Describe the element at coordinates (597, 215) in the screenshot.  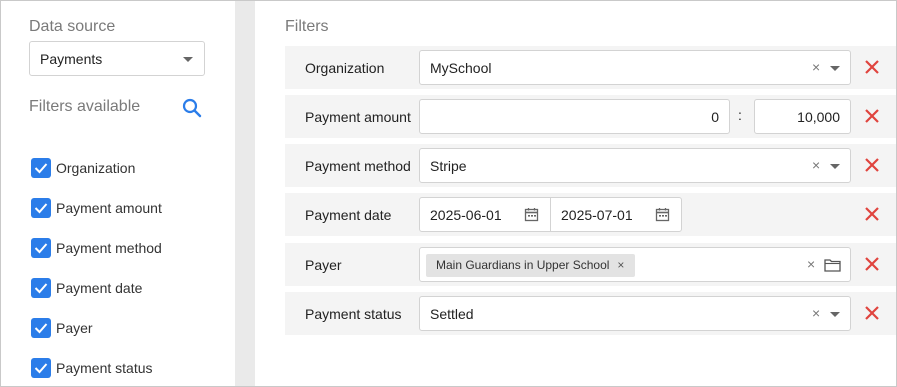
I see `payment-date-to-value: 2025-07-01` at that location.